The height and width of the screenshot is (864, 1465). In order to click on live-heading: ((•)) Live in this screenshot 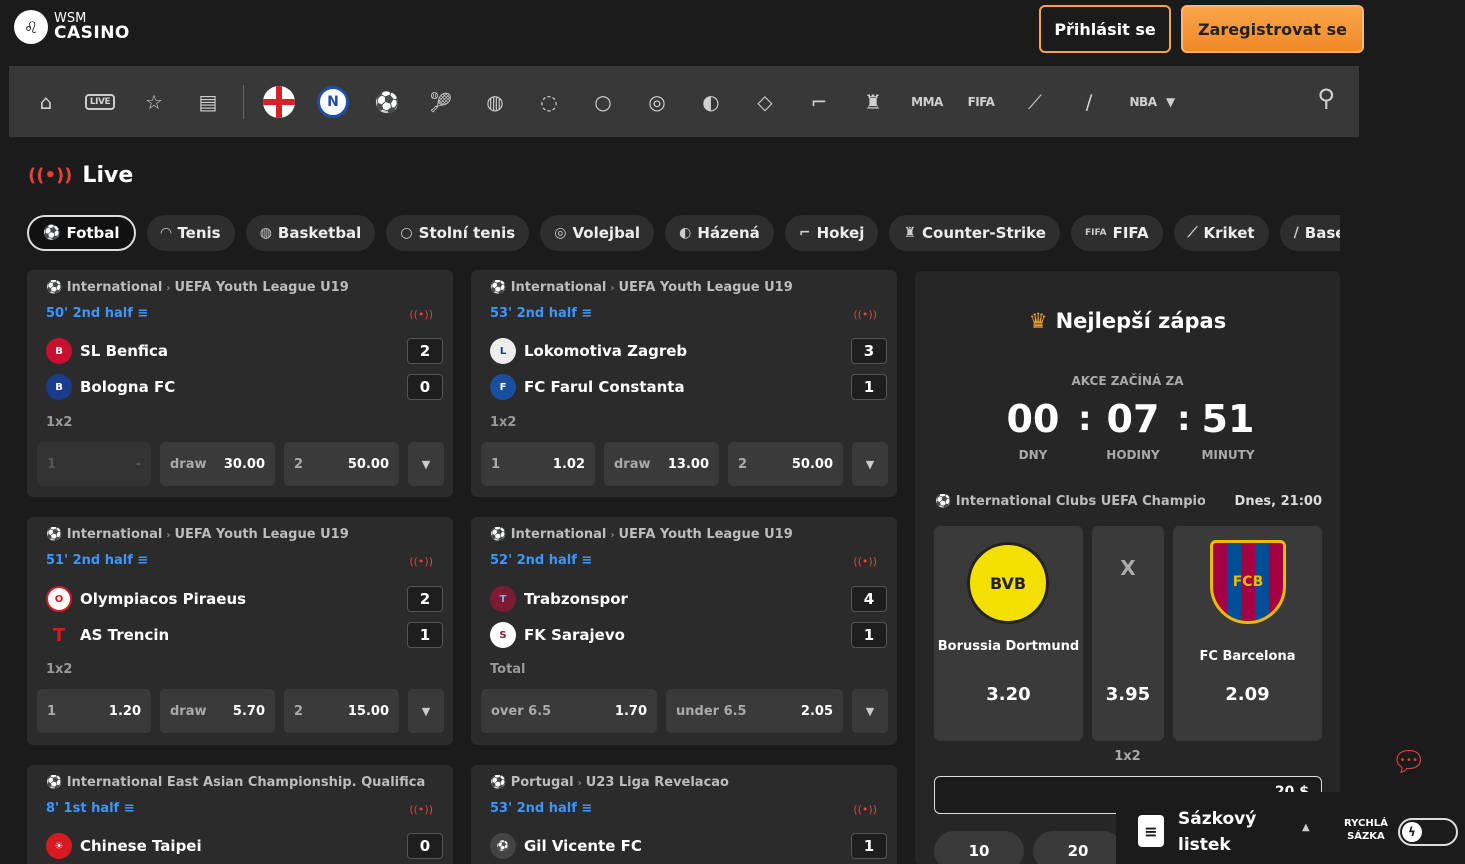, I will do `click(80, 175)`.